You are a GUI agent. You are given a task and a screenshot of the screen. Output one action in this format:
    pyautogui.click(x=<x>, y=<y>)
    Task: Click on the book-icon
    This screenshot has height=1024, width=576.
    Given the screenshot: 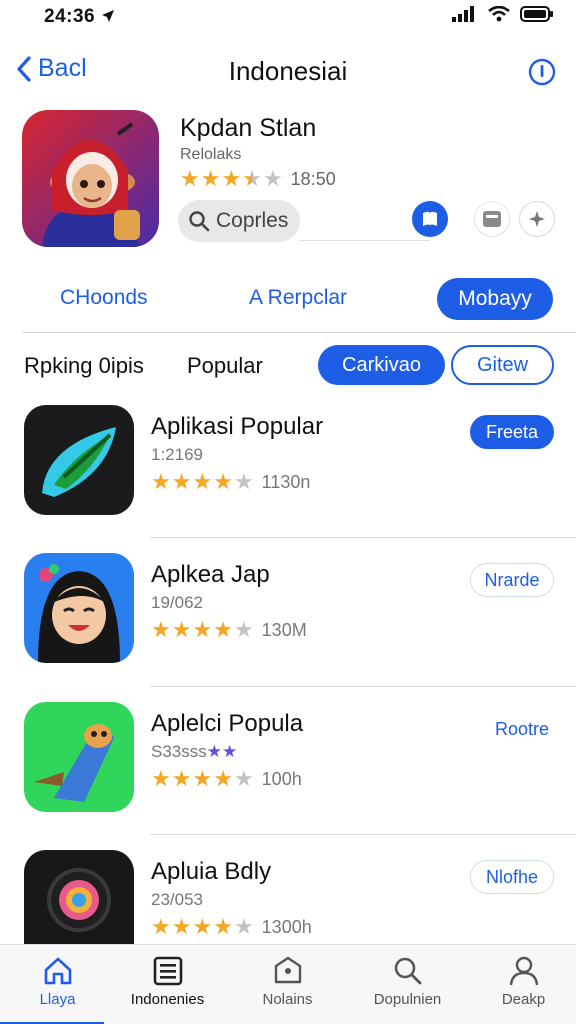 What is the action you would take?
    pyautogui.click(x=430, y=218)
    